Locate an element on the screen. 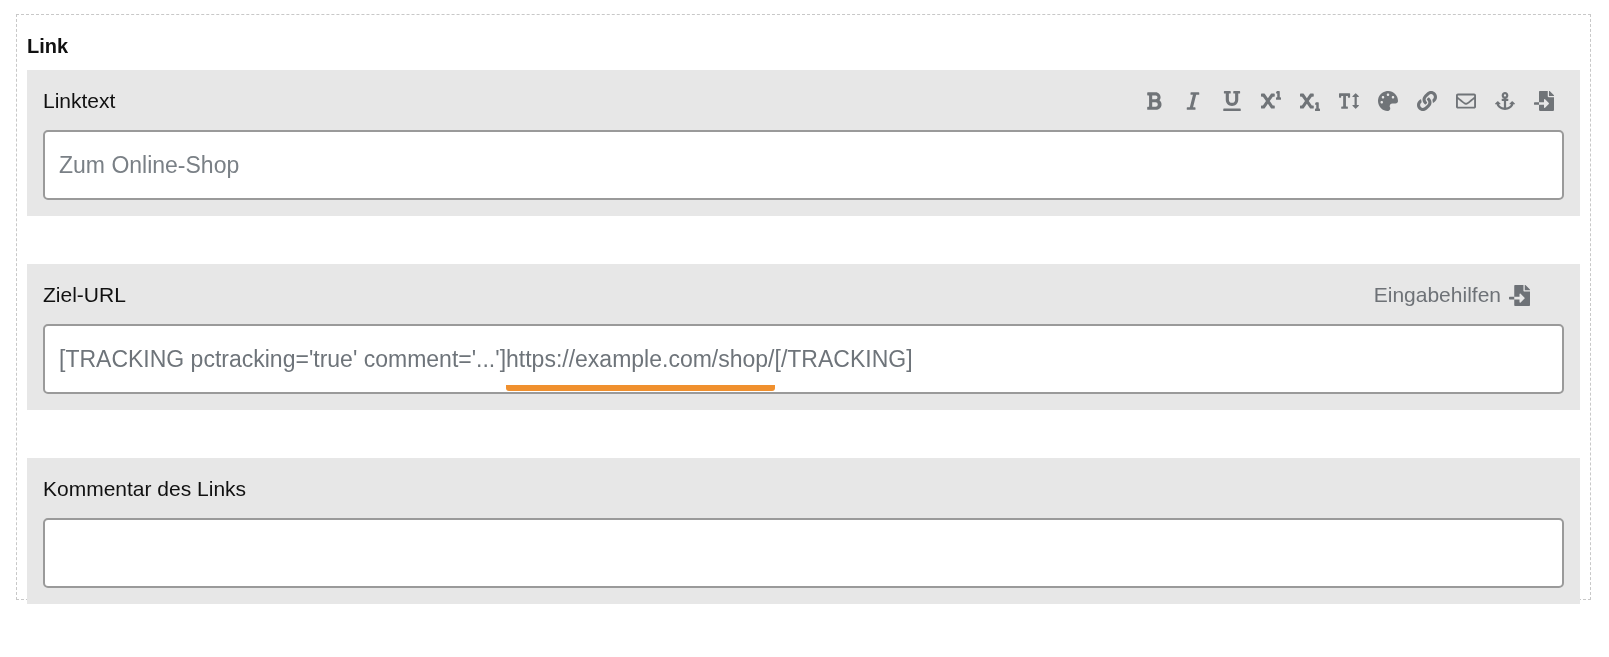 Image resolution: width=1609 pixels, height=657 pixels. palette-icon is located at coordinates (1388, 101).